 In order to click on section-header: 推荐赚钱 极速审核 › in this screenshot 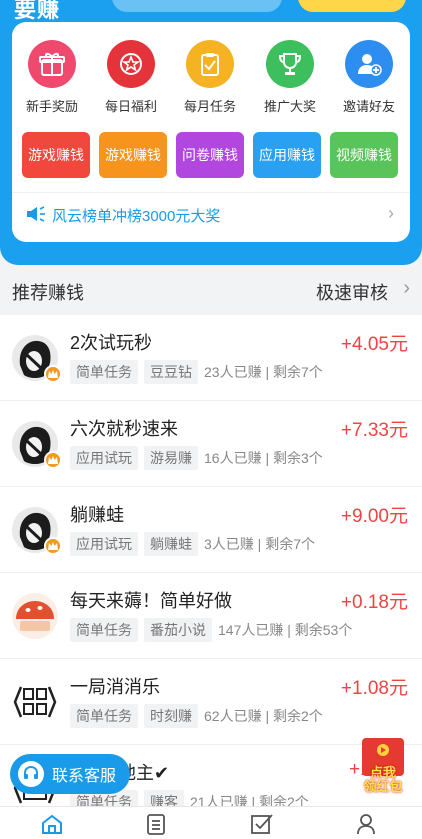, I will do `click(211, 290)`.